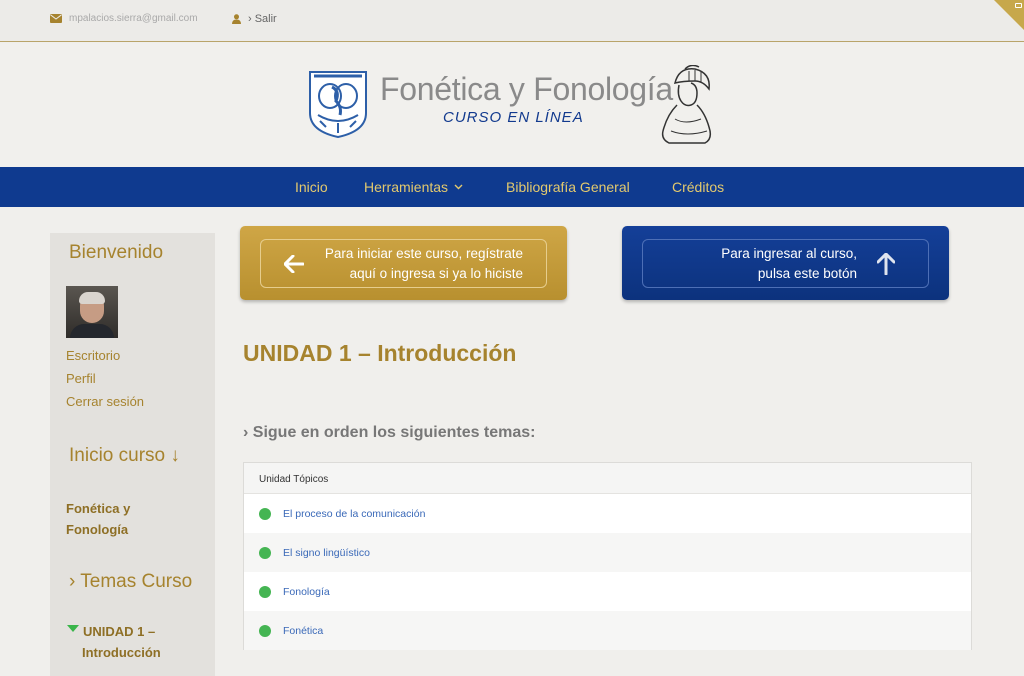 This screenshot has height=676, width=1024. I want to click on unam-shield-logo, so click(338, 104).